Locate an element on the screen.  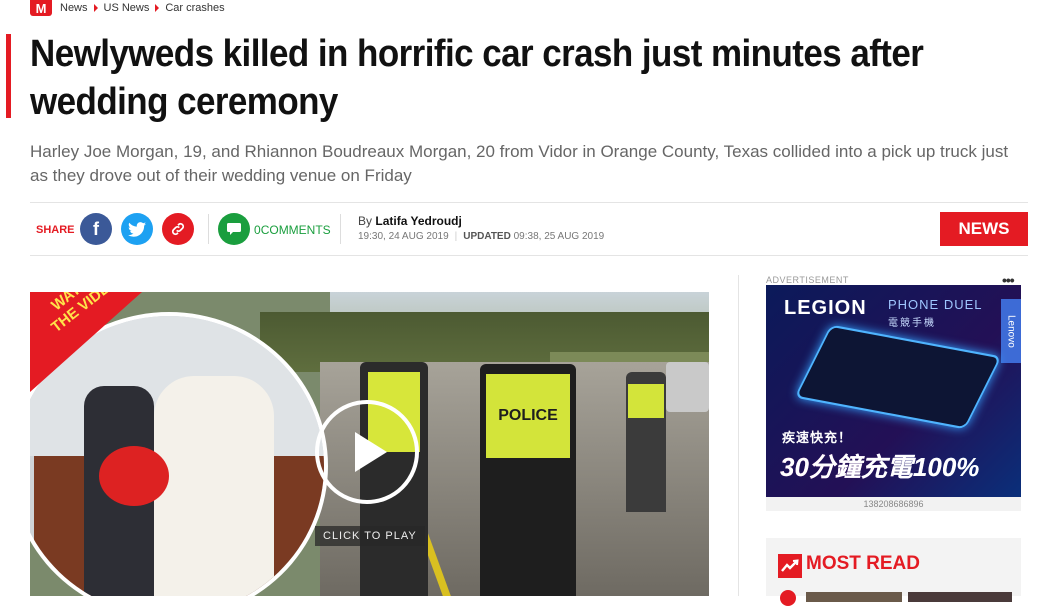
police-label: POLICE is located at coordinates (528, 416).